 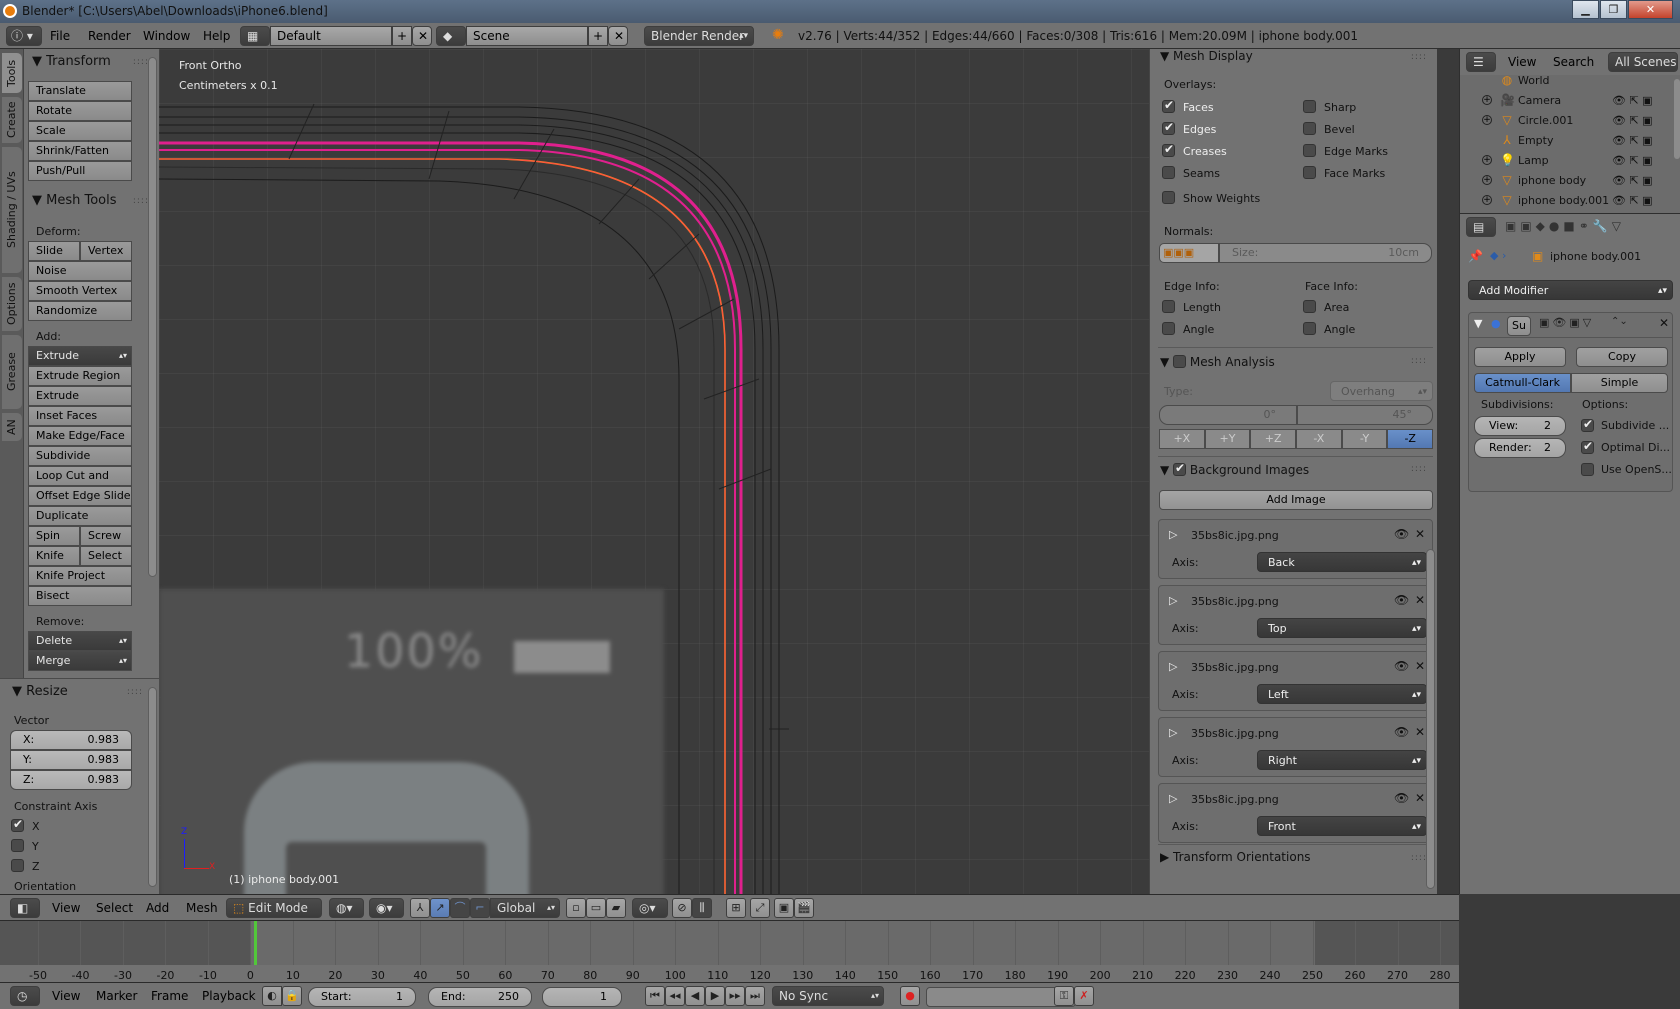 What do you see at coordinates (216, 36) in the screenshot?
I see `menu-help: Help` at bounding box center [216, 36].